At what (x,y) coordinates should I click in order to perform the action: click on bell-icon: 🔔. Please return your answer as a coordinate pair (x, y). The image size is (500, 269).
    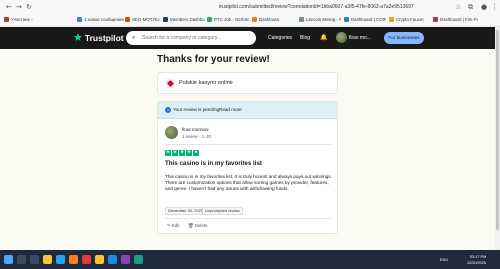
    Looking at the image, I should click on (325, 38).